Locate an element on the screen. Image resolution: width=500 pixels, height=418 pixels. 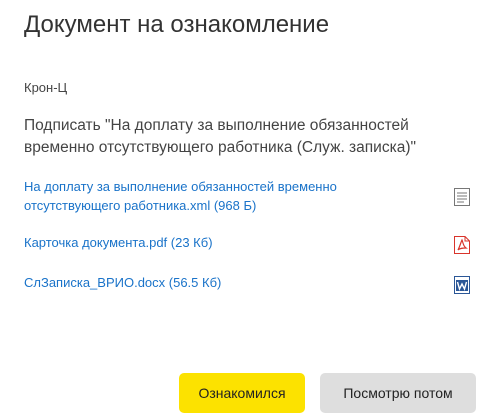
view-later-button: Посмотрю потом is located at coordinates (398, 393).